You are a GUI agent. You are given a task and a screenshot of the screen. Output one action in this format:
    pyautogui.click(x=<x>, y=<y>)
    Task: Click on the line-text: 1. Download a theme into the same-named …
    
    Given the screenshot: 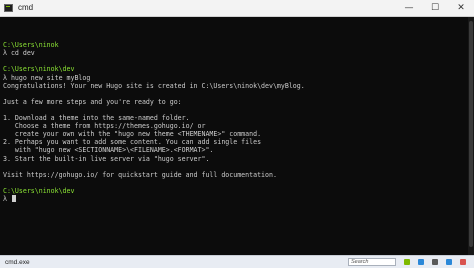 What is the action you would take?
    pyautogui.click(x=96, y=118)
    